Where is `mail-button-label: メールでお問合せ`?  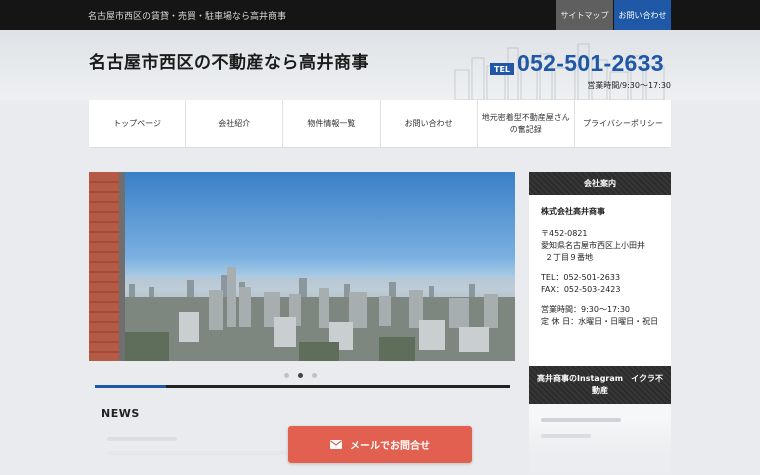
mail-button-label: メールでお問合せ is located at coordinates (390, 446).